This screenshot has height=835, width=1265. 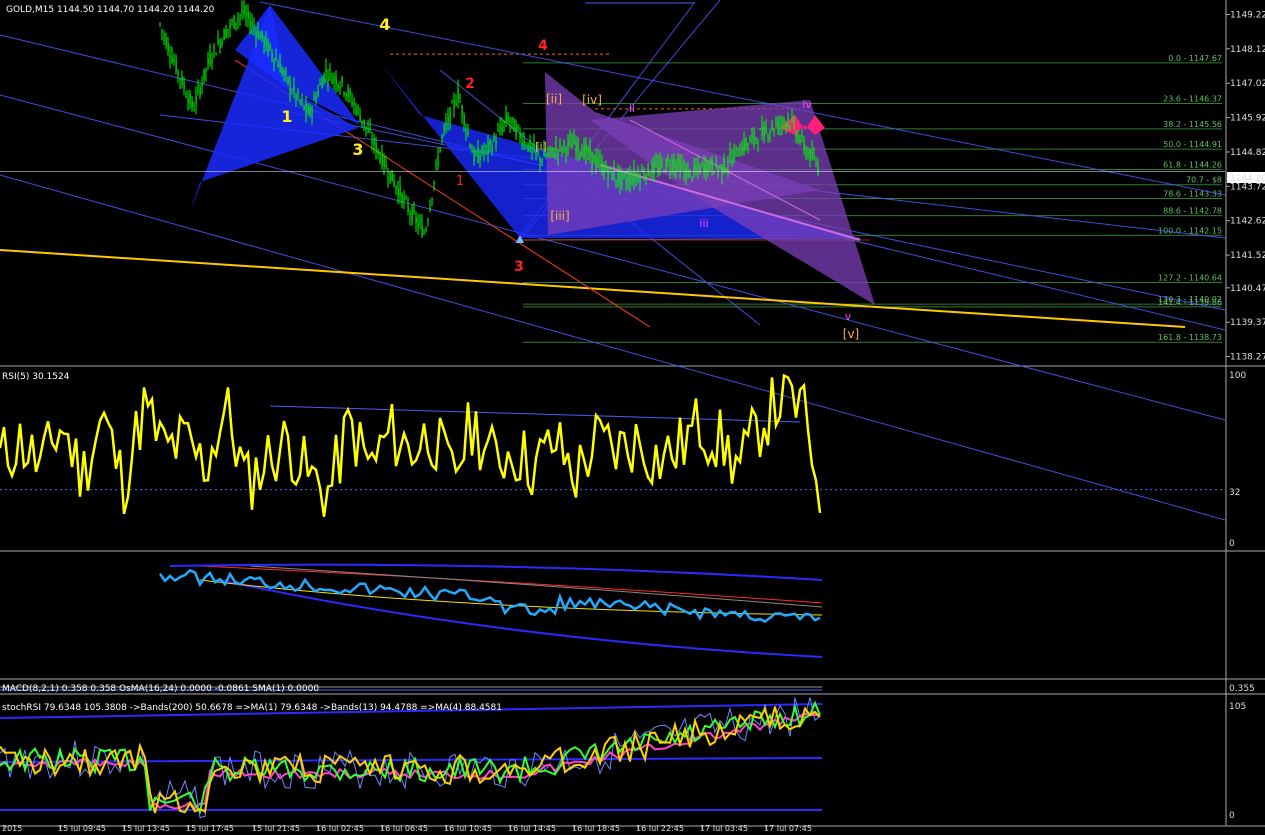 I want to click on wave-label: 2, so click(x=470, y=84).